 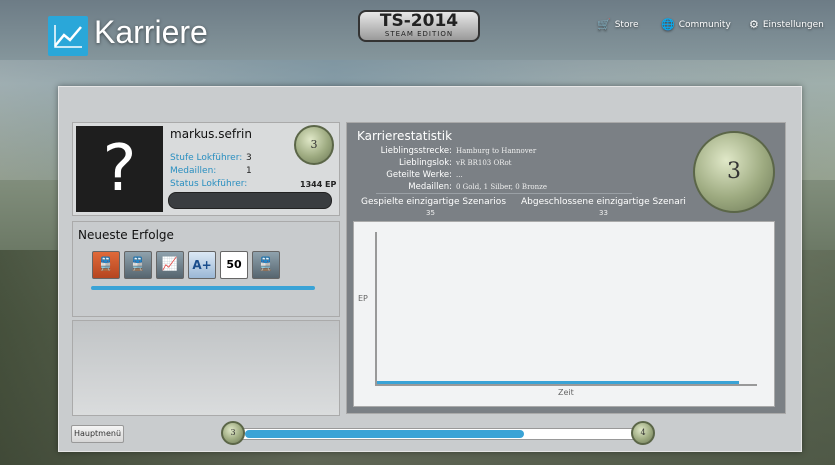 What do you see at coordinates (363, 298) in the screenshot?
I see `chart-y-label: EP` at bounding box center [363, 298].